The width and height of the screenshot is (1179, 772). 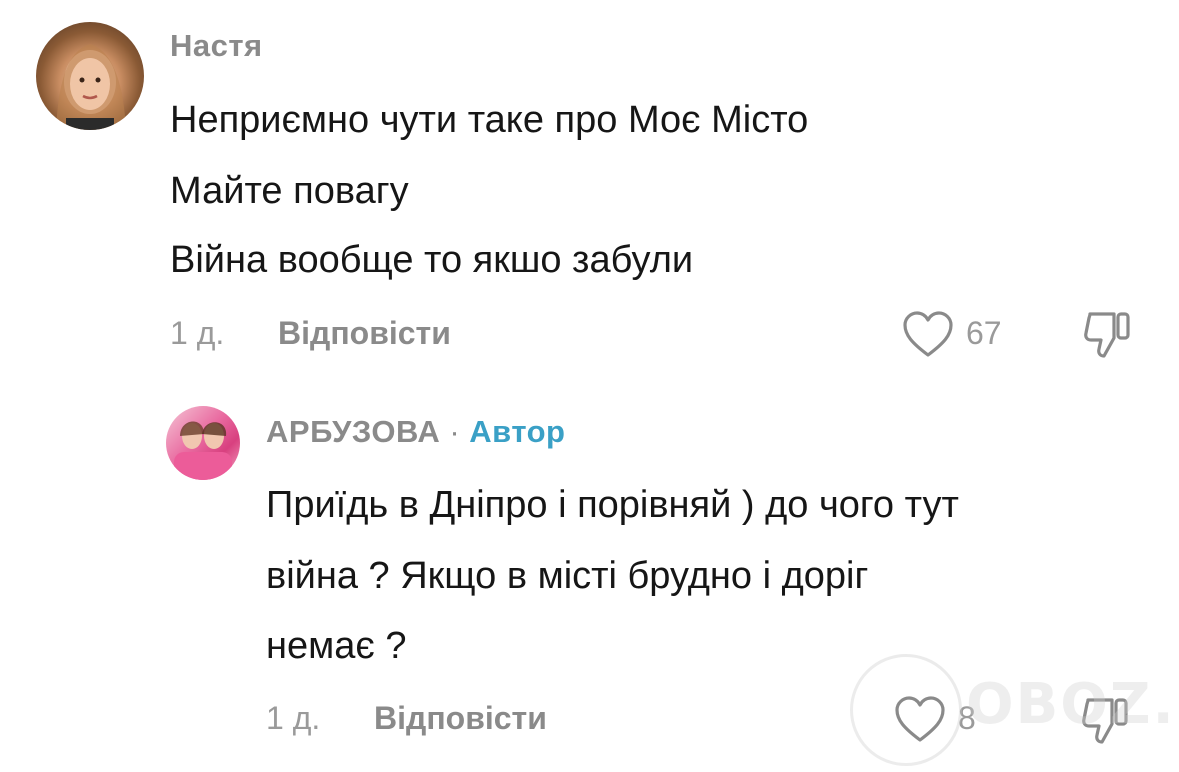 What do you see at coordinates (289, 191) in the screenshot?
I see `comment-text-line: Майте повагу` at bounding box center [289, 191].